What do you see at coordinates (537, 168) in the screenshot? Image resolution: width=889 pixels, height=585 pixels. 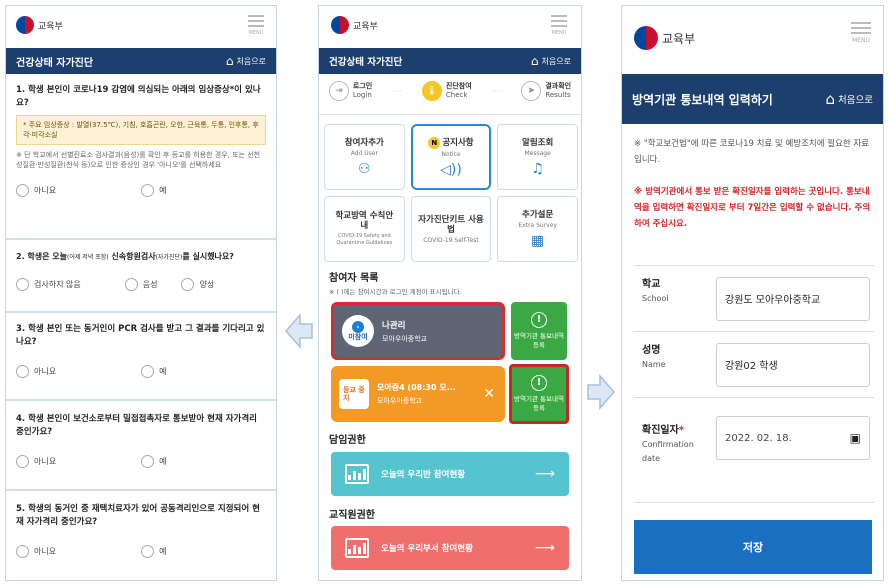 I see `bell-icon: ♫` at bounding box center [537, 168].